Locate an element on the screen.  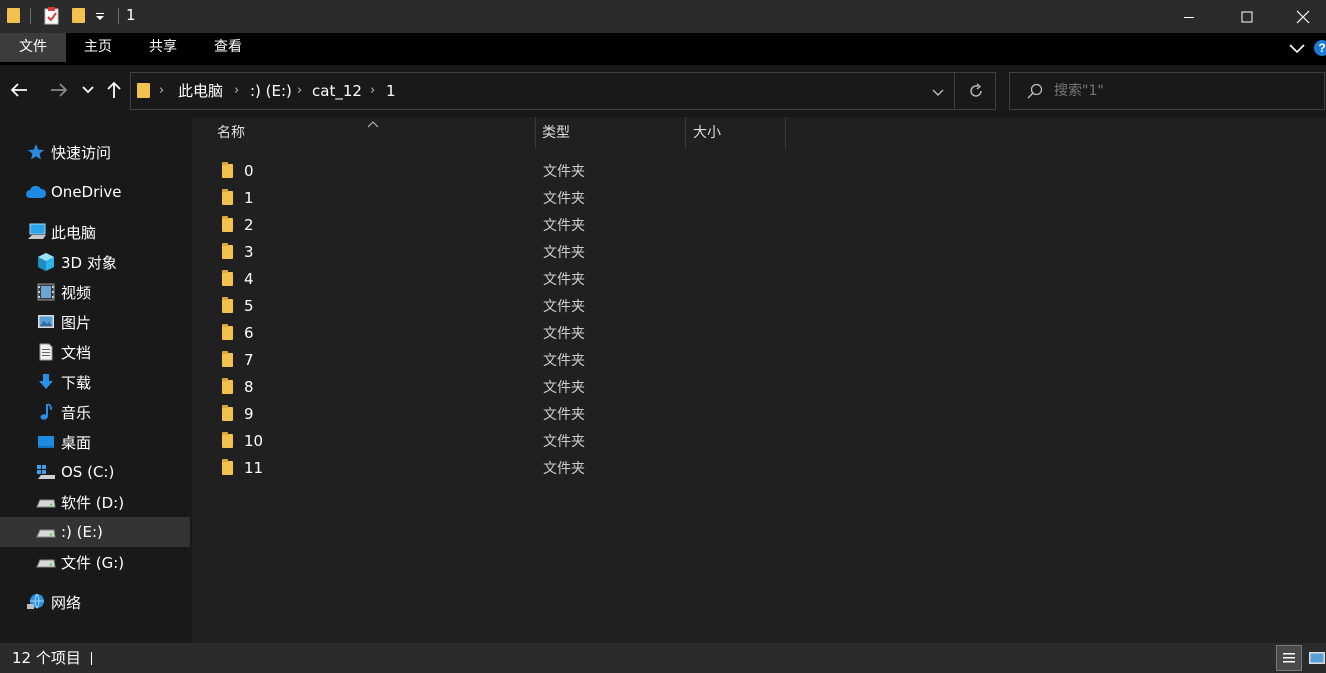
recent-locations-button is located at coordinates (88, 90).